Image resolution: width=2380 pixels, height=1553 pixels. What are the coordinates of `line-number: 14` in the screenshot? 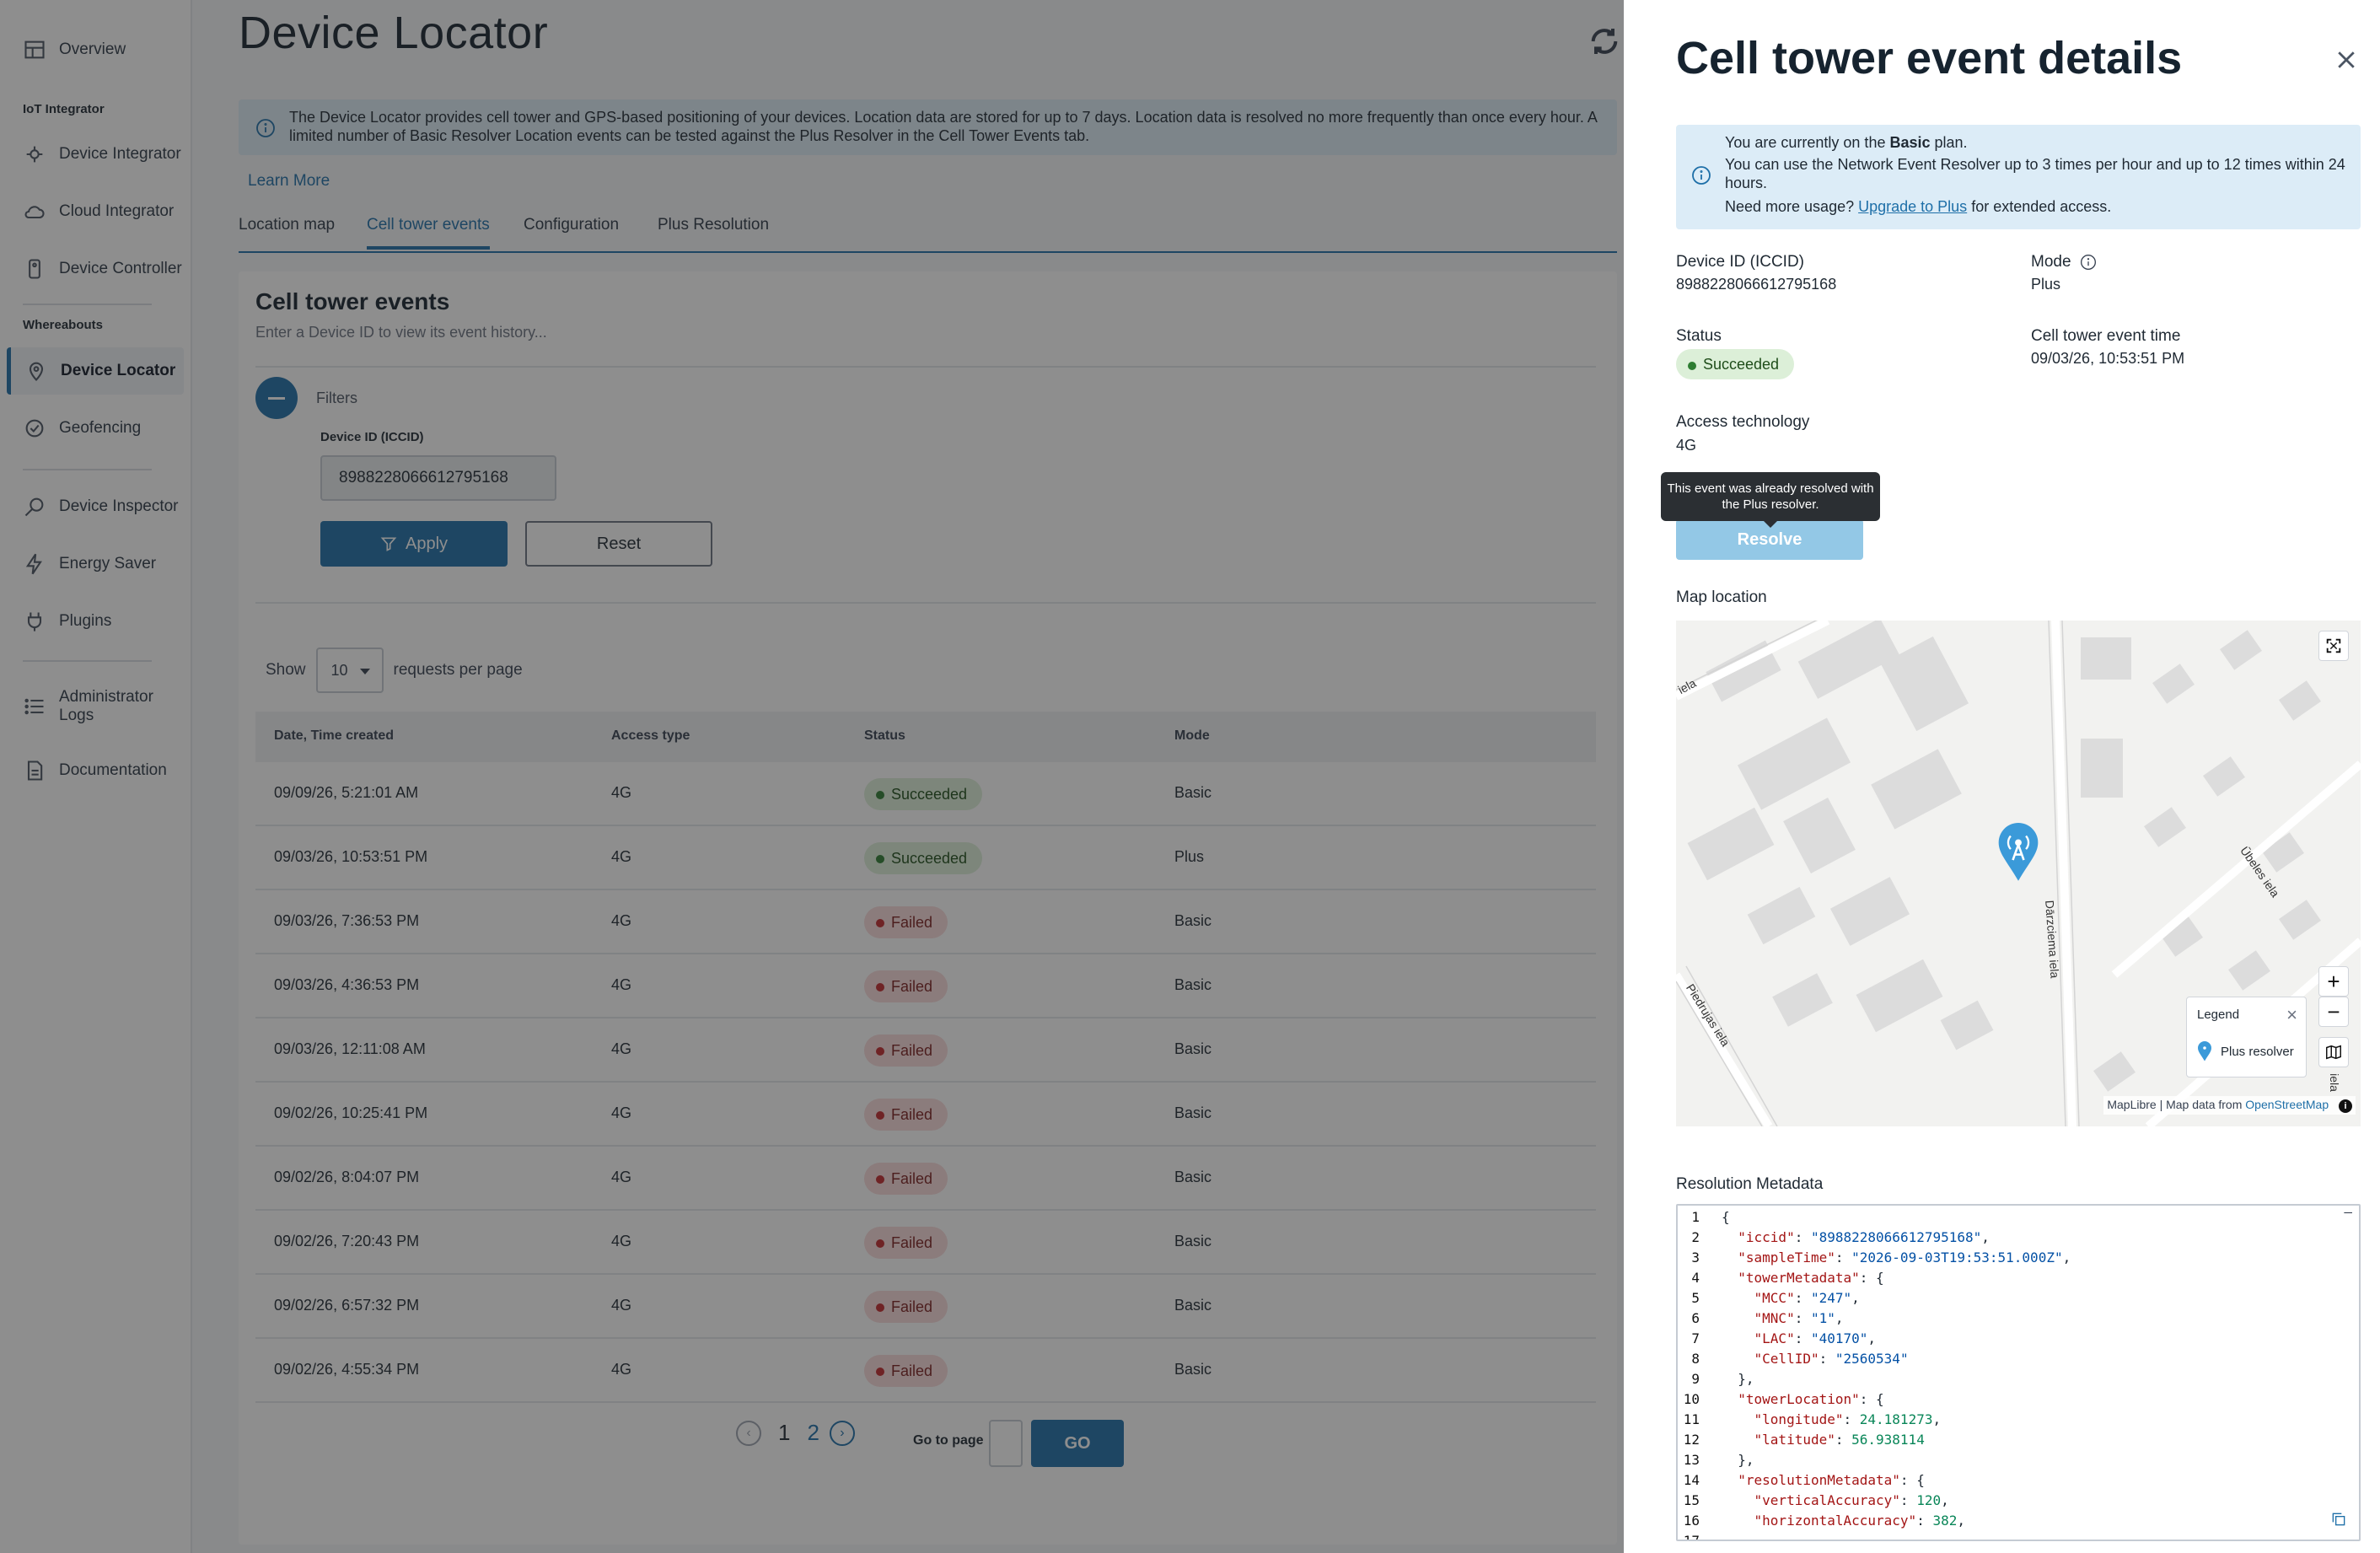 It's located at (1691, 1480).